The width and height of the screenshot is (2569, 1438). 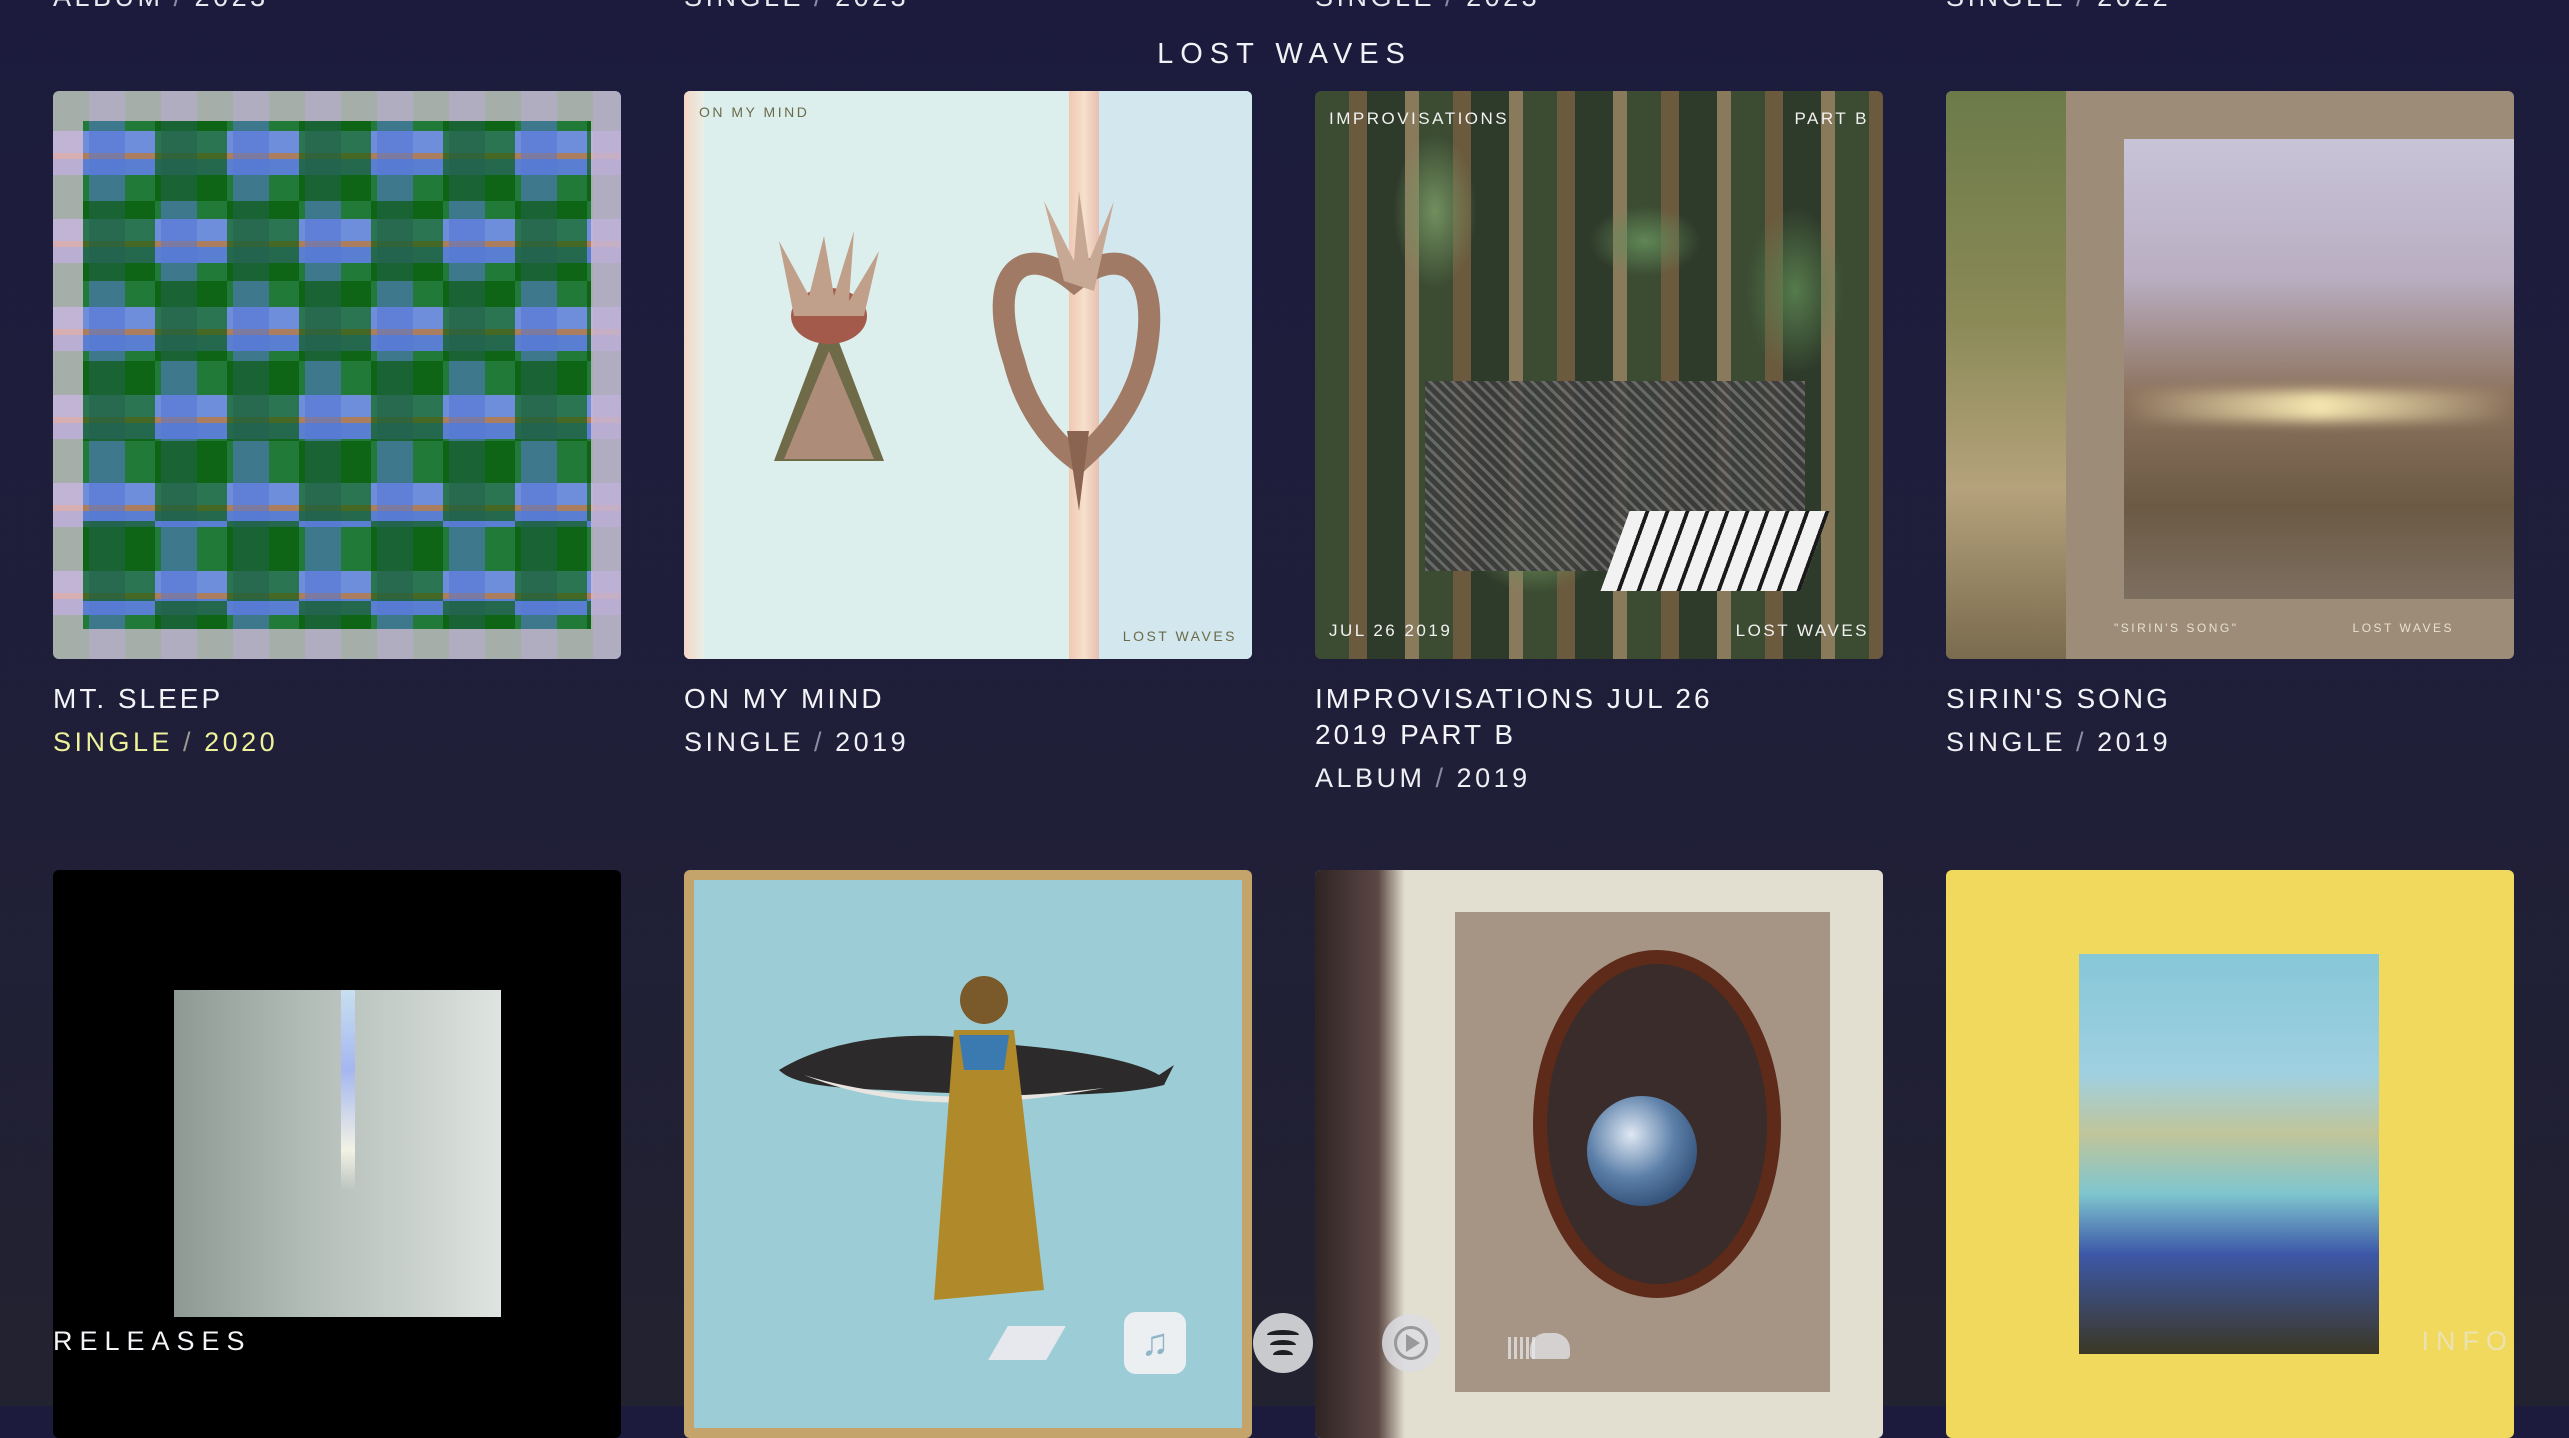 I want to click on cover-label: JUL 26 2019, so click(x=1391, y=630).